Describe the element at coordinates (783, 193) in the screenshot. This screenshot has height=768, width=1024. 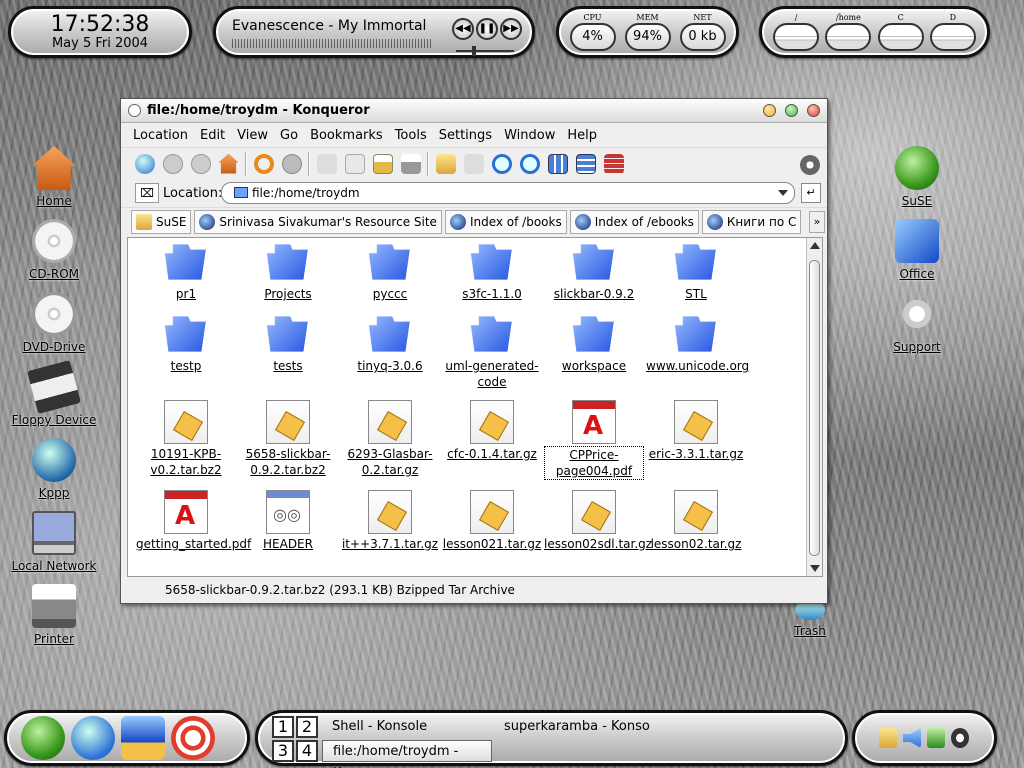
I see `chevron-down-icon` at that location.